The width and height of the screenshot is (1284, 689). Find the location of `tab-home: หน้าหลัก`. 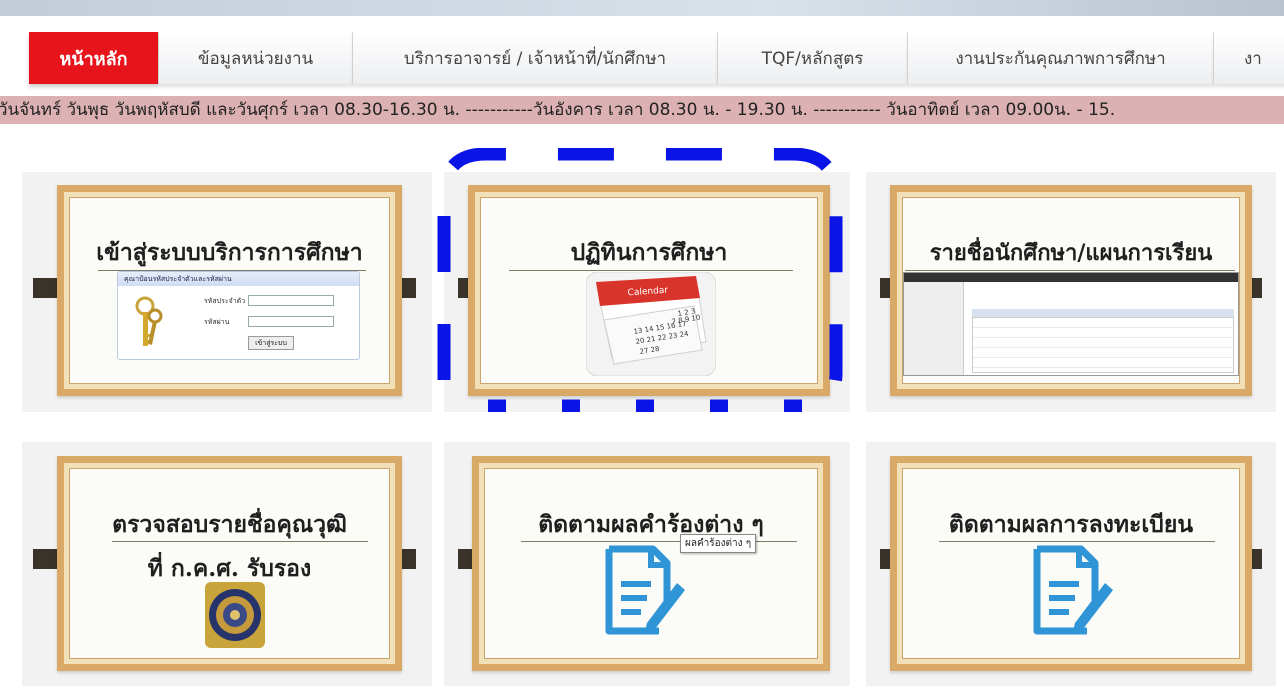

tab-home: หน้าหลัก is located at coordinates (94, 58).